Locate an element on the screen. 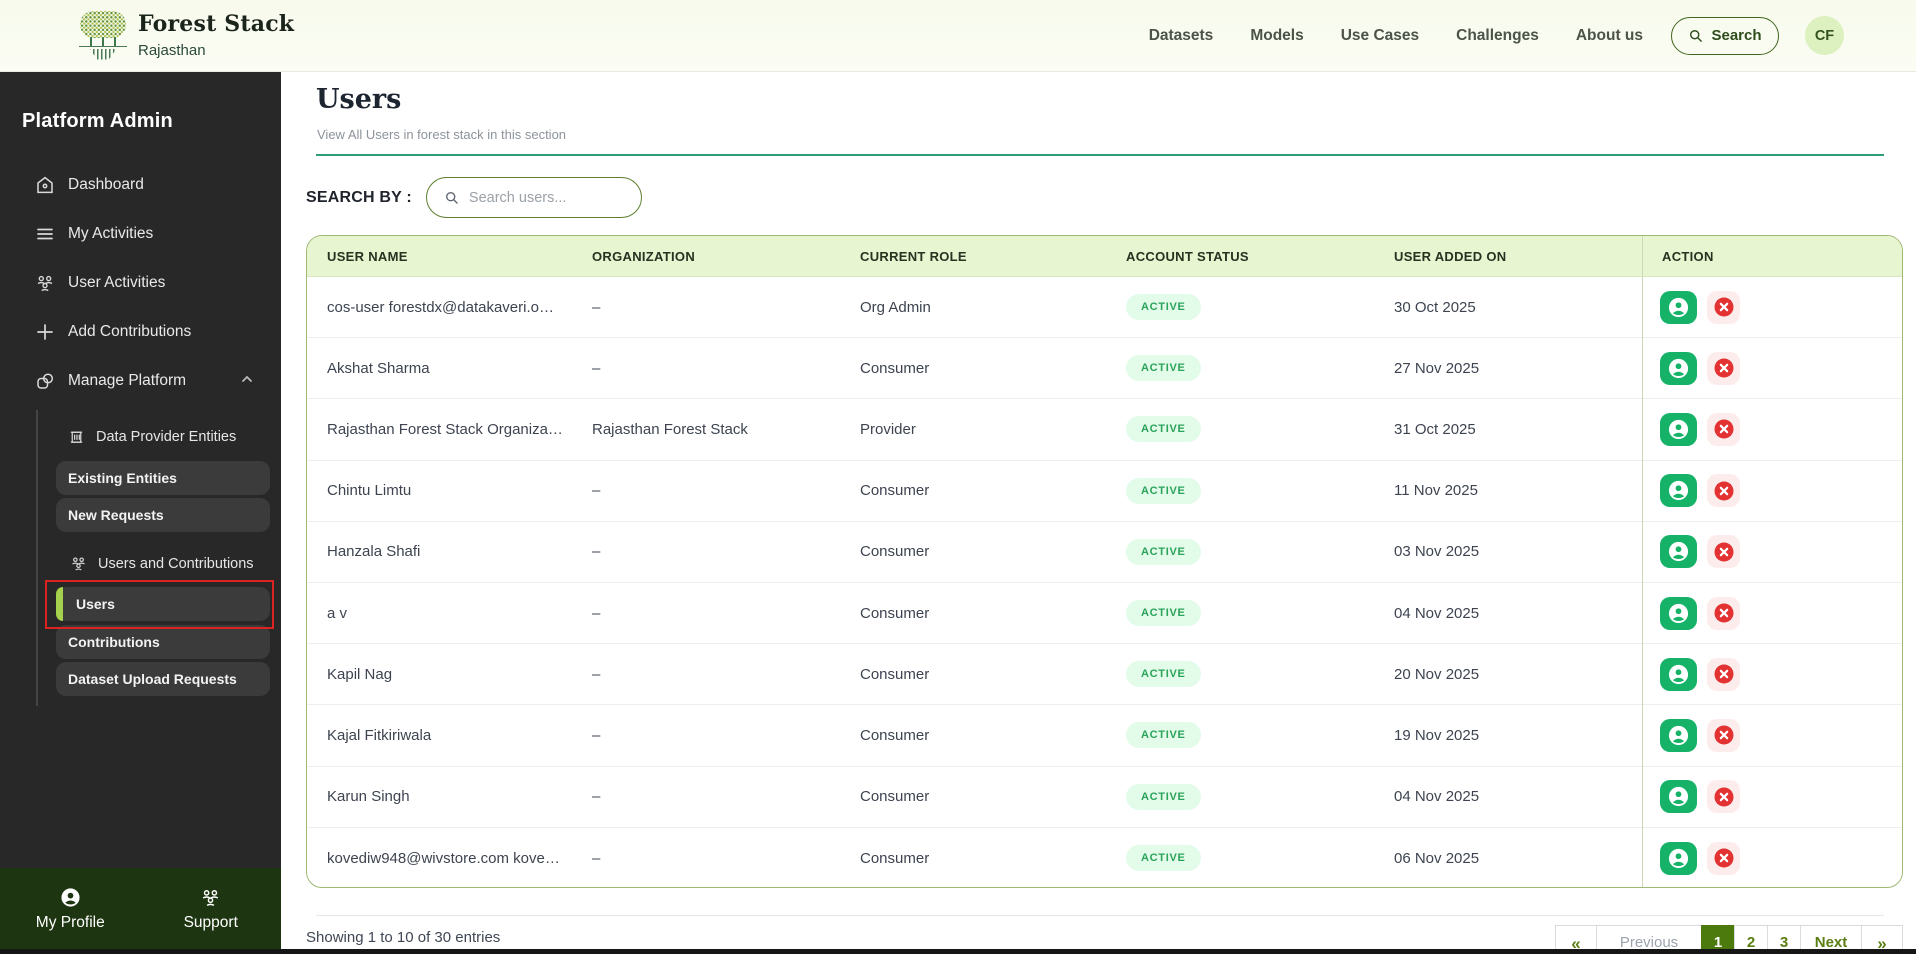  table-row: a v – Consumer ACTIVE 04 Nov 2025 is located at coordinates (1104, 614).